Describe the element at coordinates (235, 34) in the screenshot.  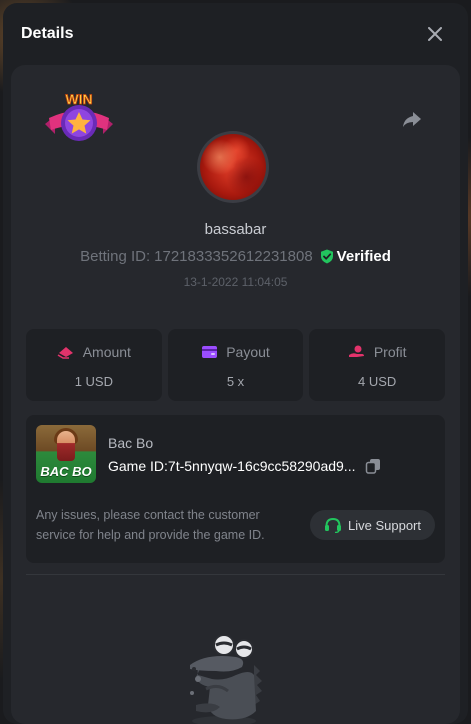
I see `modal-header: Details` at that location.